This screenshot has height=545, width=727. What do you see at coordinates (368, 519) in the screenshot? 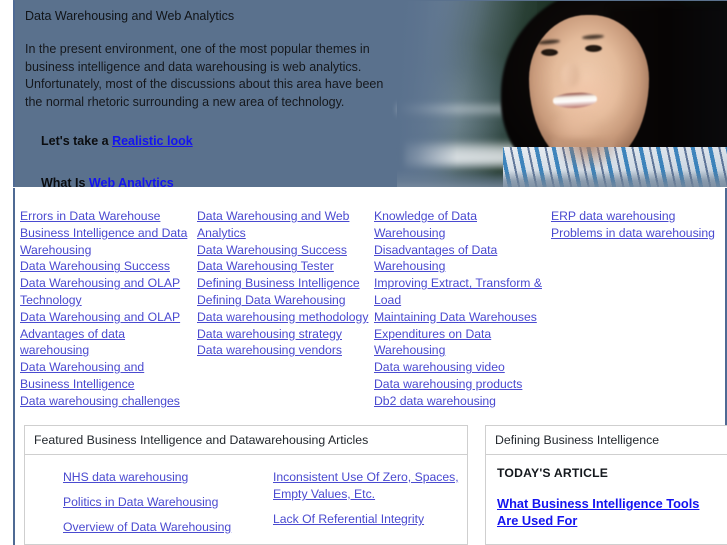
I see `featured-article-link: Lack Of Referential Integrity` at bounding box center [368, 519].